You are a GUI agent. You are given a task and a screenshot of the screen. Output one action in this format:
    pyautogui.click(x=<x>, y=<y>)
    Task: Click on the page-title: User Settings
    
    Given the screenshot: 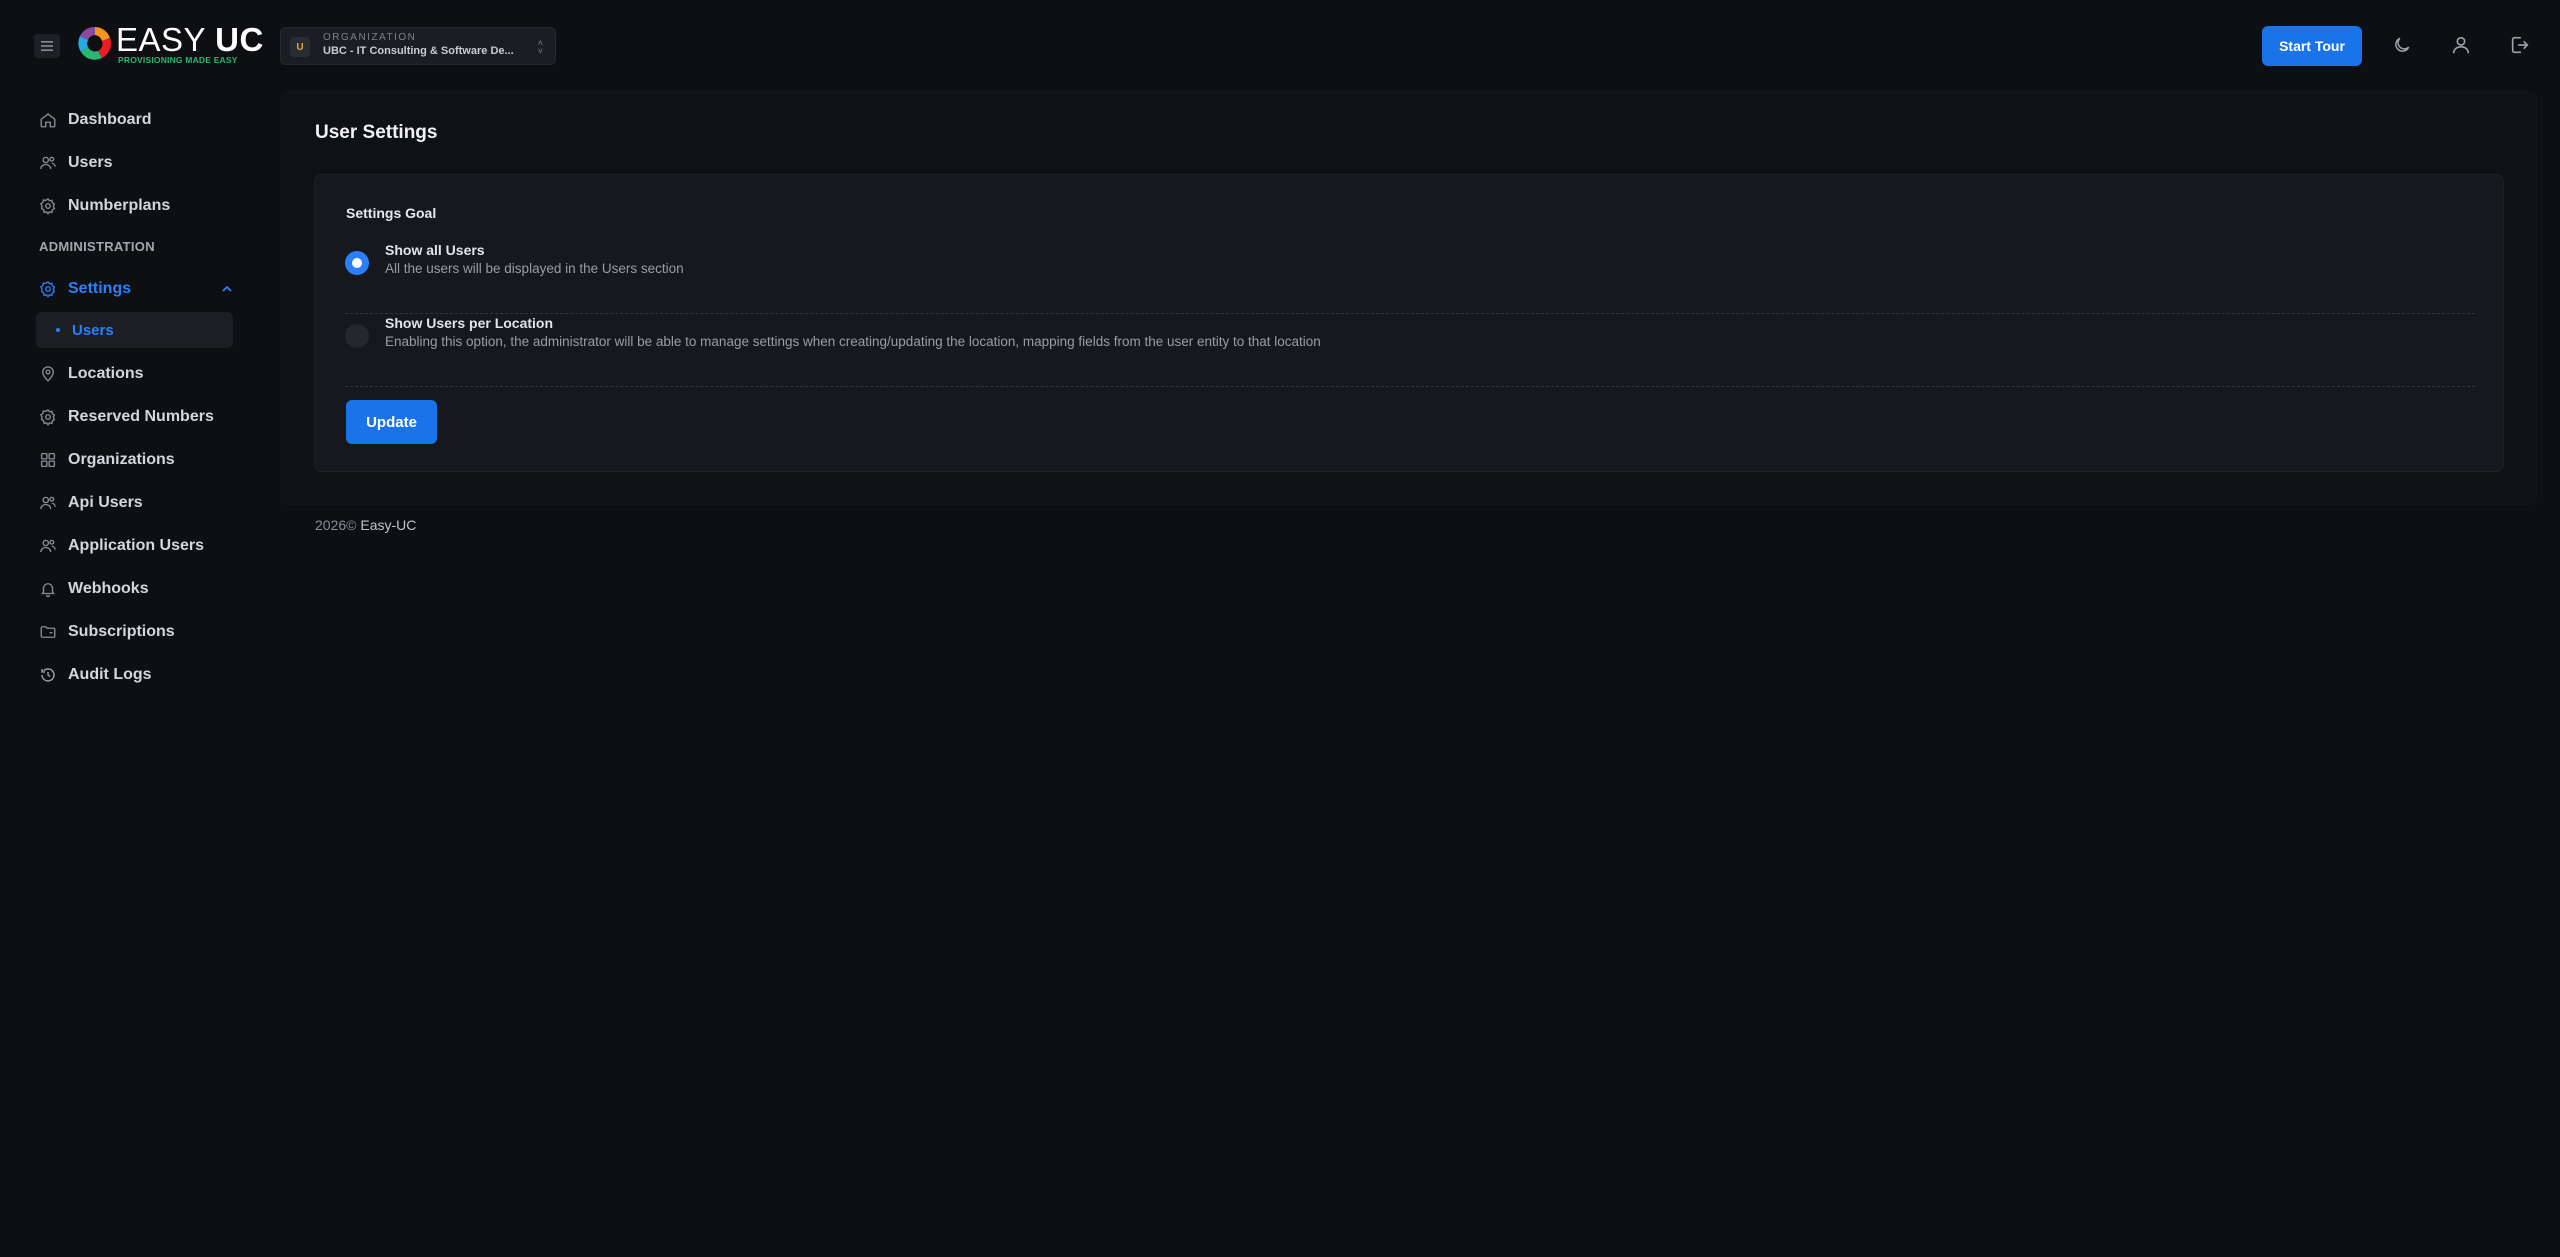 What is the action you would take?
    pyautogui.click(x=376, y=132)
    